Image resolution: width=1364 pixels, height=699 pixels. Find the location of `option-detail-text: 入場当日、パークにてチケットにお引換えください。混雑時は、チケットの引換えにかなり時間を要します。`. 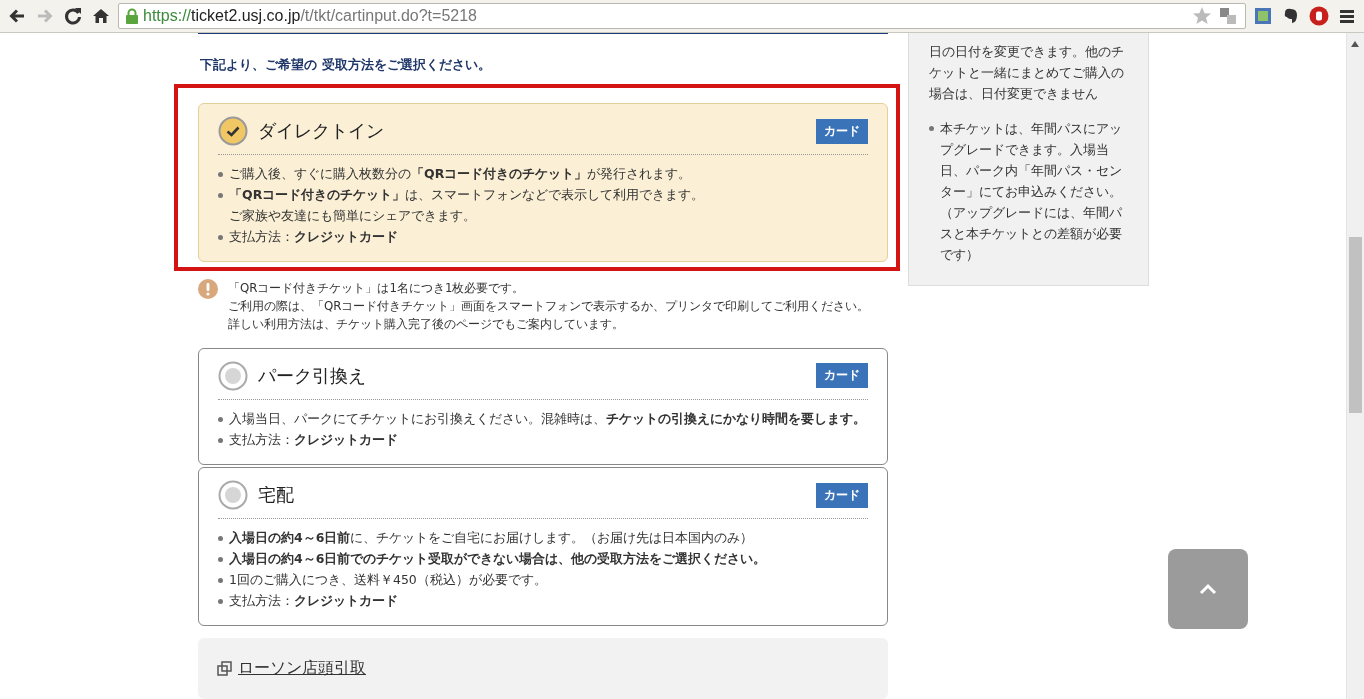

option-detail-text: 入場当日、パークにてチケットにお引換えください。混雑時は、チケットの引換えにかなり時間を要します。 is located at coordinates (547, 418).